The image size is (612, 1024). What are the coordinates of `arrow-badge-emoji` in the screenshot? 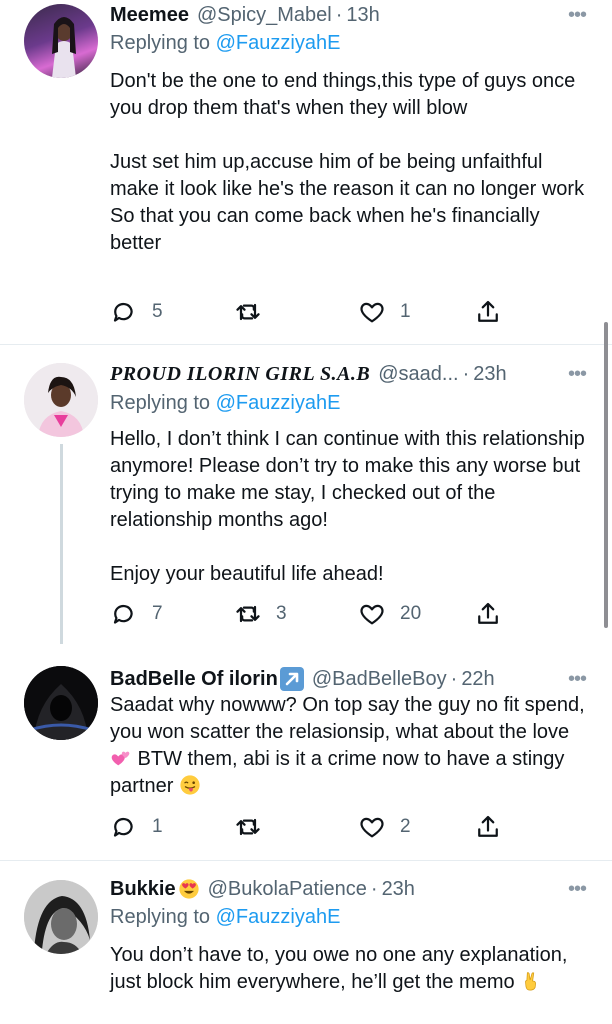 It's located at (291, 679).